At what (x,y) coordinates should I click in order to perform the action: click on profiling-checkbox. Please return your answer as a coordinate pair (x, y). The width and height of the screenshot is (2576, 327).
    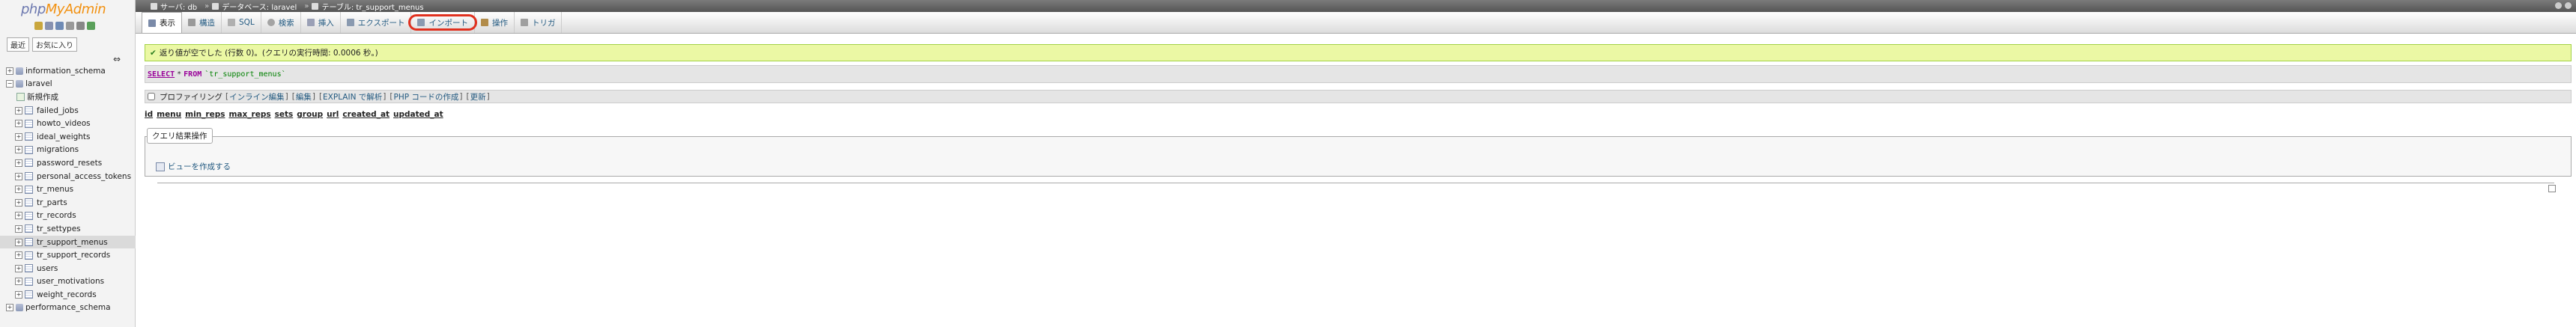
    Looking at the image, I should click on (151, 97).